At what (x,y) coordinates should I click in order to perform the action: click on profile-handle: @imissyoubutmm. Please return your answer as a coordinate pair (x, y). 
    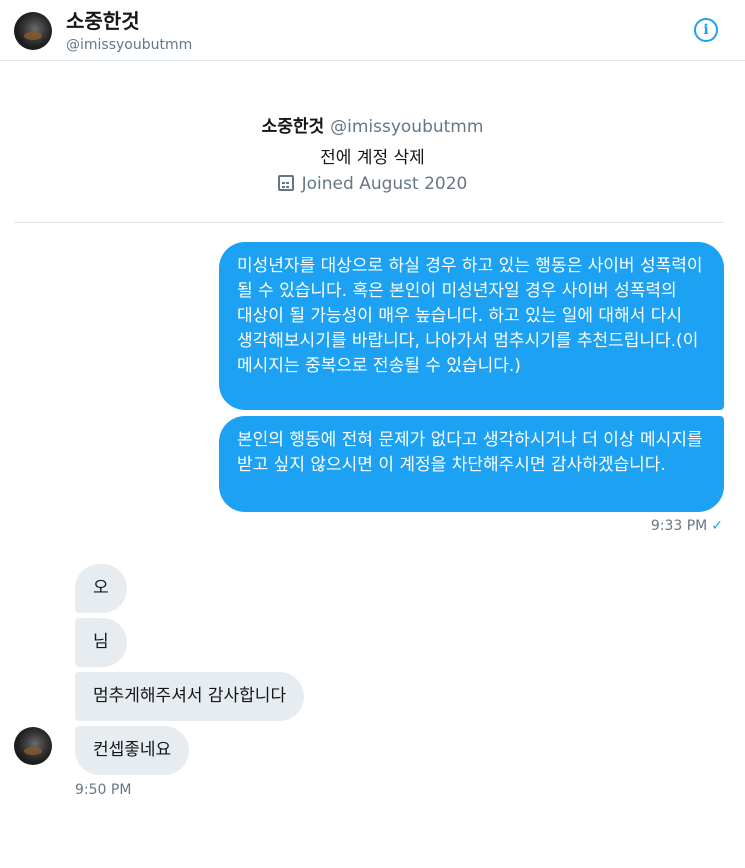
    Looking at the image, I should click on (407, 127).